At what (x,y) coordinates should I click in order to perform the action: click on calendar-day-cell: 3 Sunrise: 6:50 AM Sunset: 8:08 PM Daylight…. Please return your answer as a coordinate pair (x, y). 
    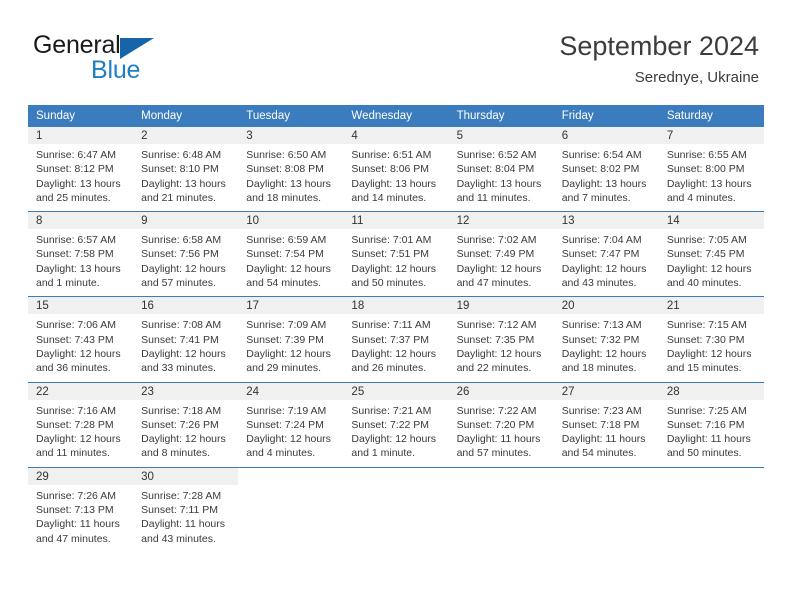
    Looking at the image, I should click on (291, 169).